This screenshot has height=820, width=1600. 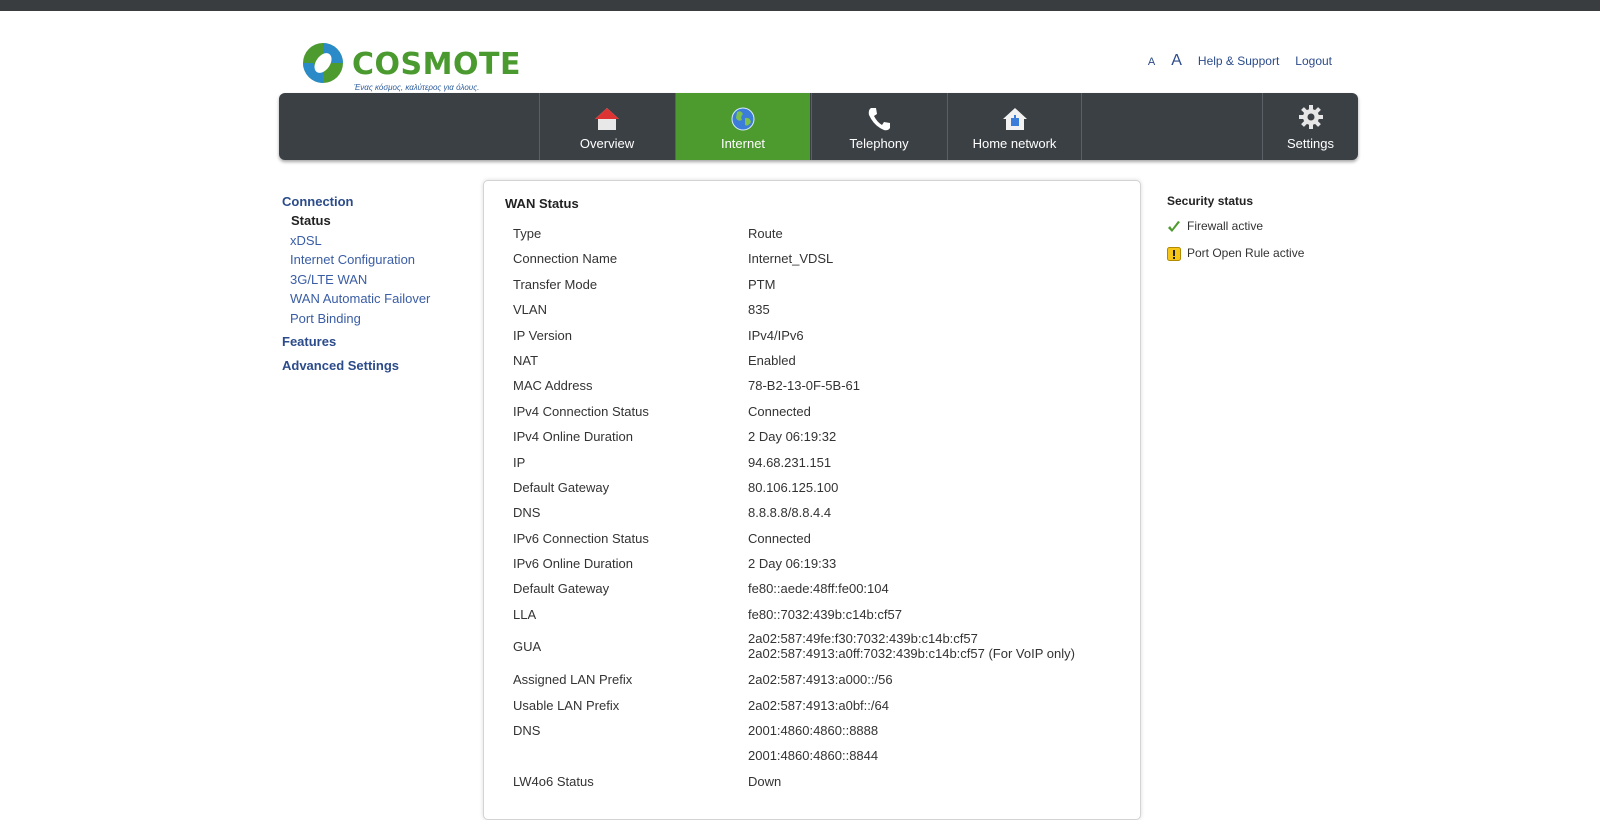 I want to click on row-key: Usable LAN Prefix, so click(x=566, y=705).